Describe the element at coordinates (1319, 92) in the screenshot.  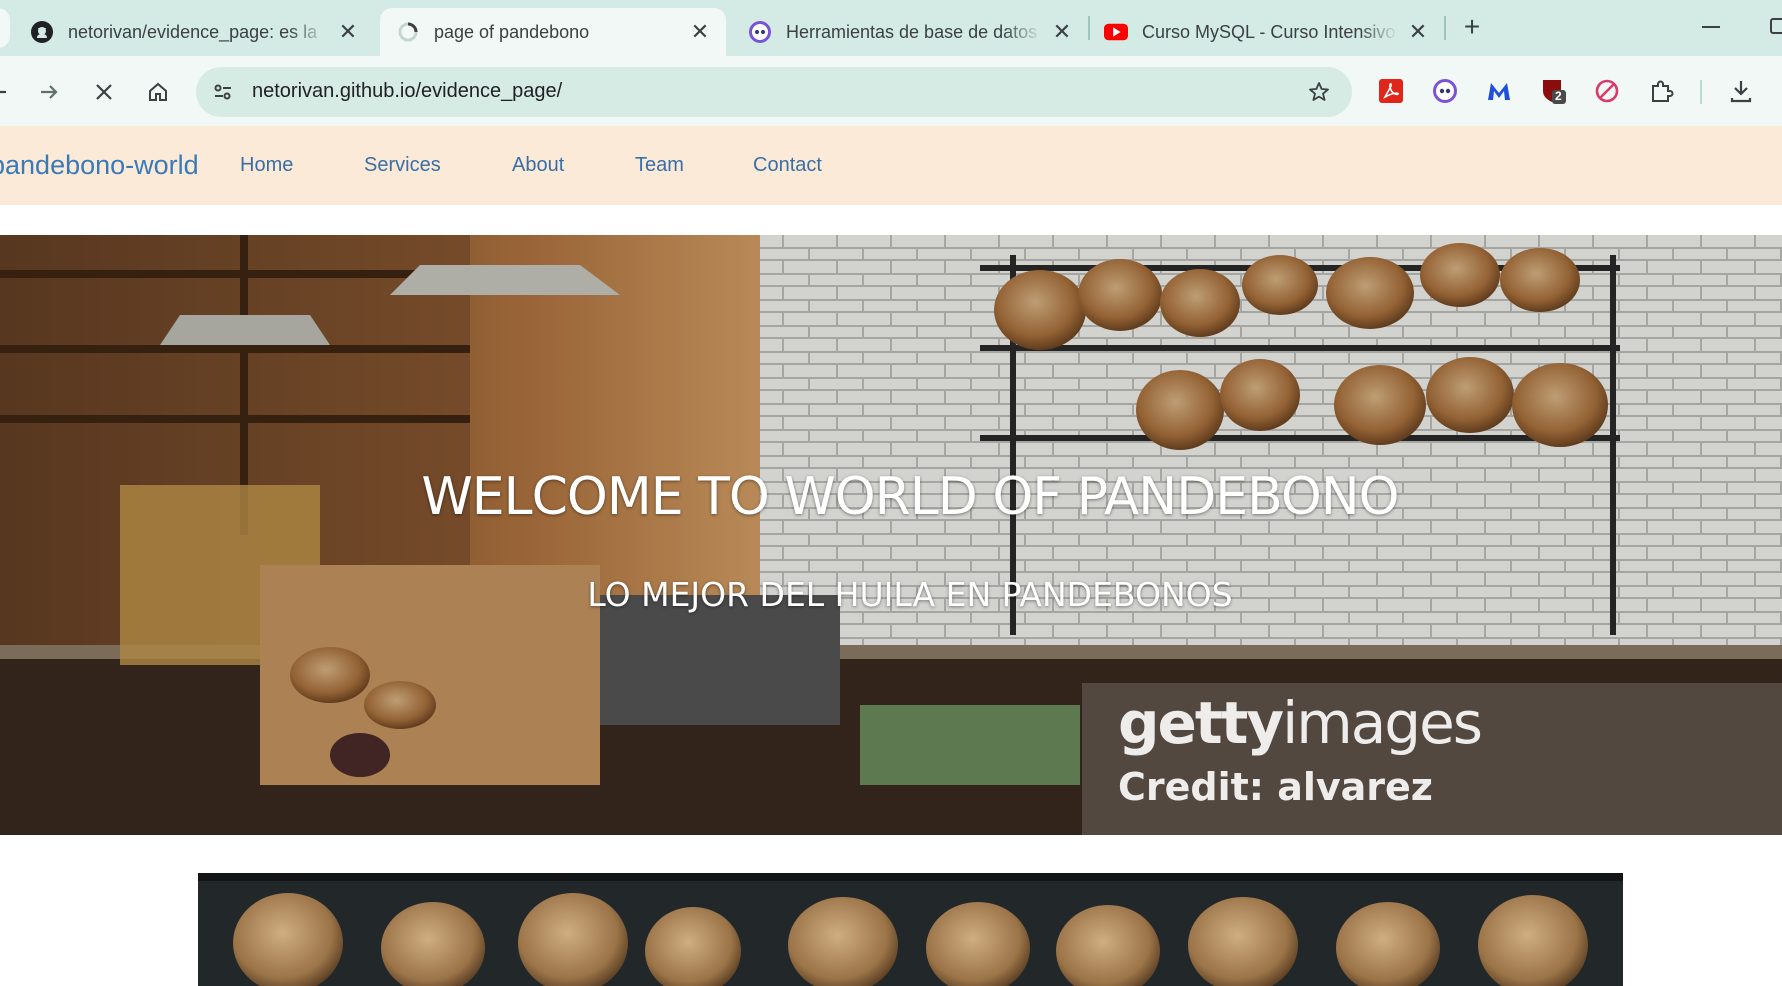
I see `bookmark-star-icon` at that location.